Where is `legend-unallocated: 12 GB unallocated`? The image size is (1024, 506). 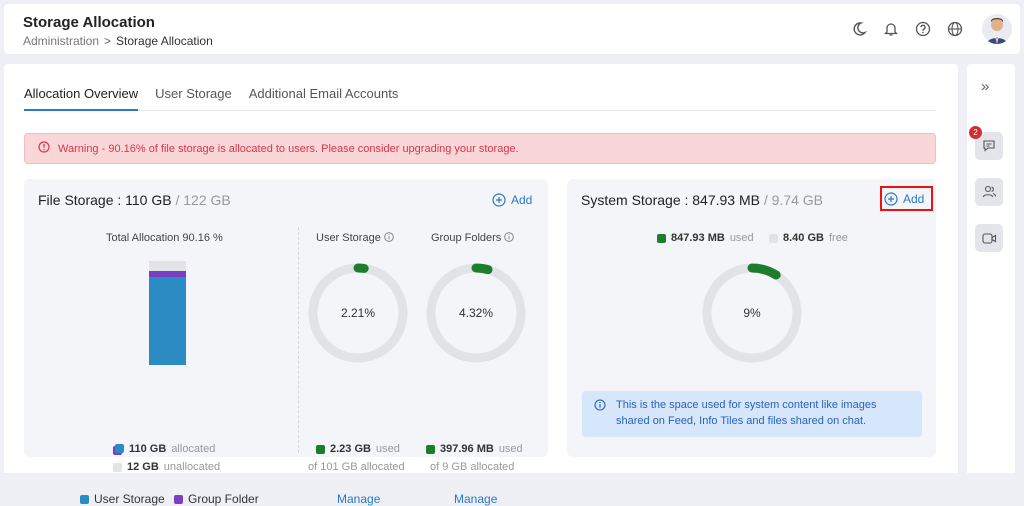
legend-unallocated: 12 GB unallocated is located at coordinates (166, 467).